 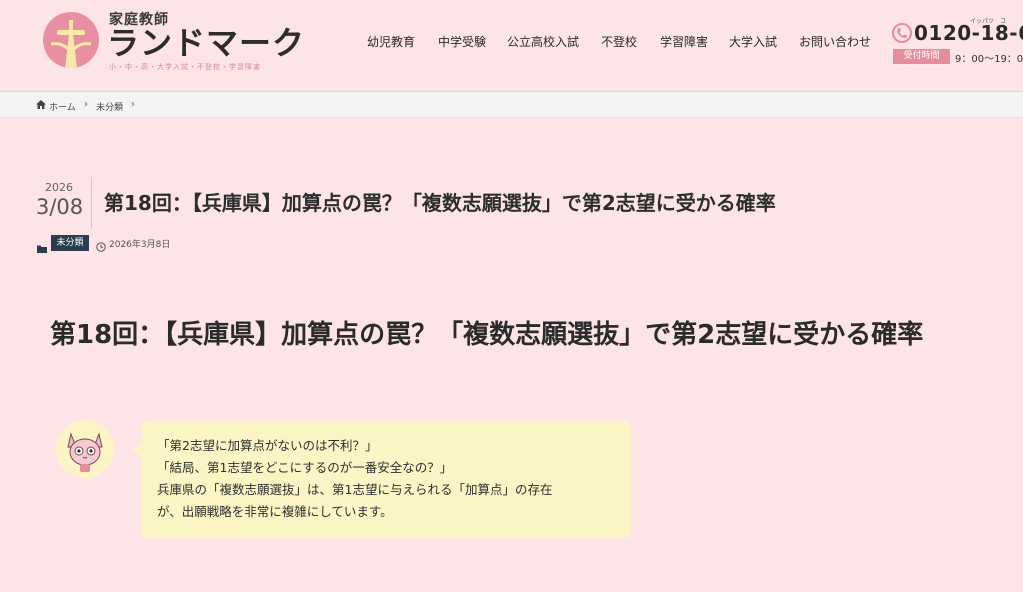 I want to click on nav-item-junior-high-exam: 中学受験, so click(x=462, y=41).